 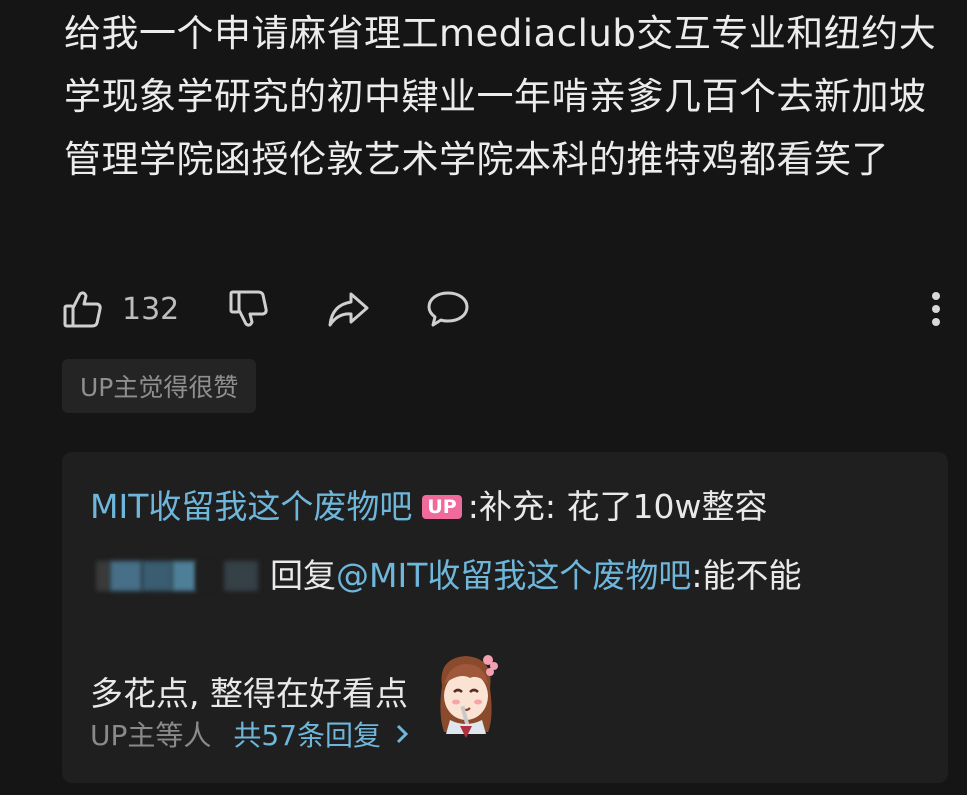 What do you see at coordinates (307, 735) in the screenshot?
I see `view-all-replies-label: 共57条回复` at bounding box center [307, 735].